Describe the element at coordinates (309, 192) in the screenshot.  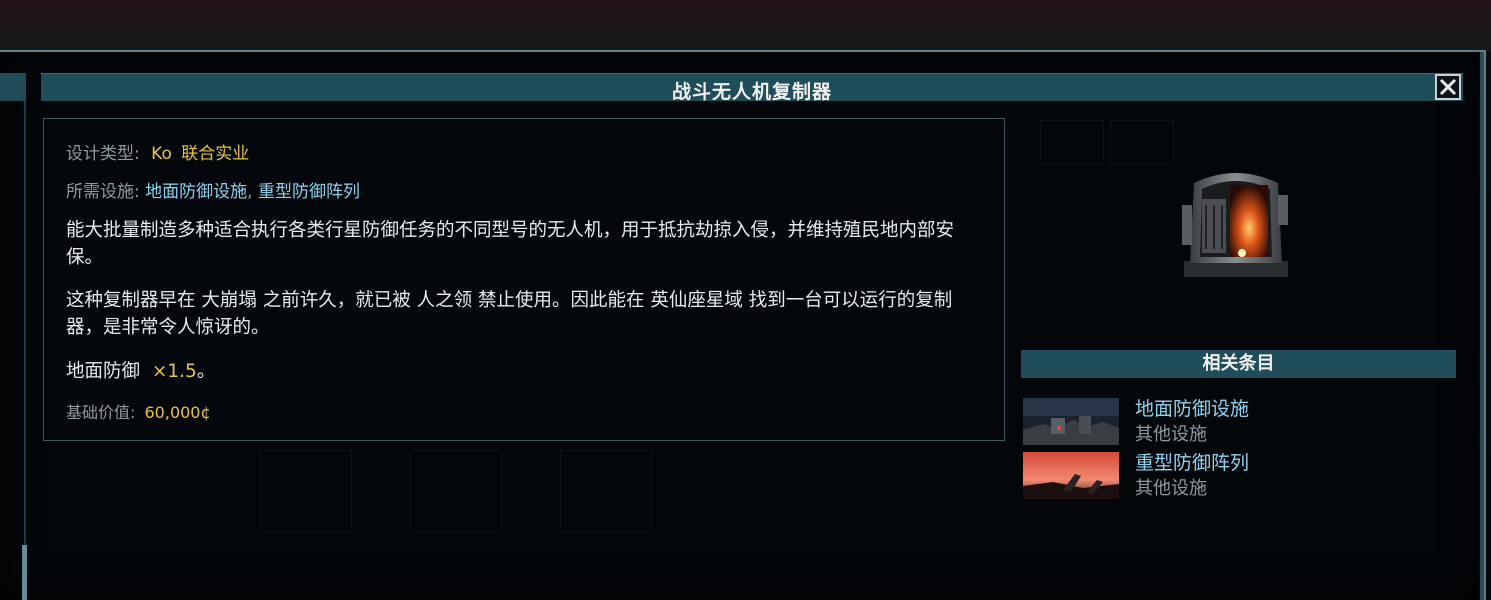
I see `required-facility-link: 重型防御阵列` at that location.